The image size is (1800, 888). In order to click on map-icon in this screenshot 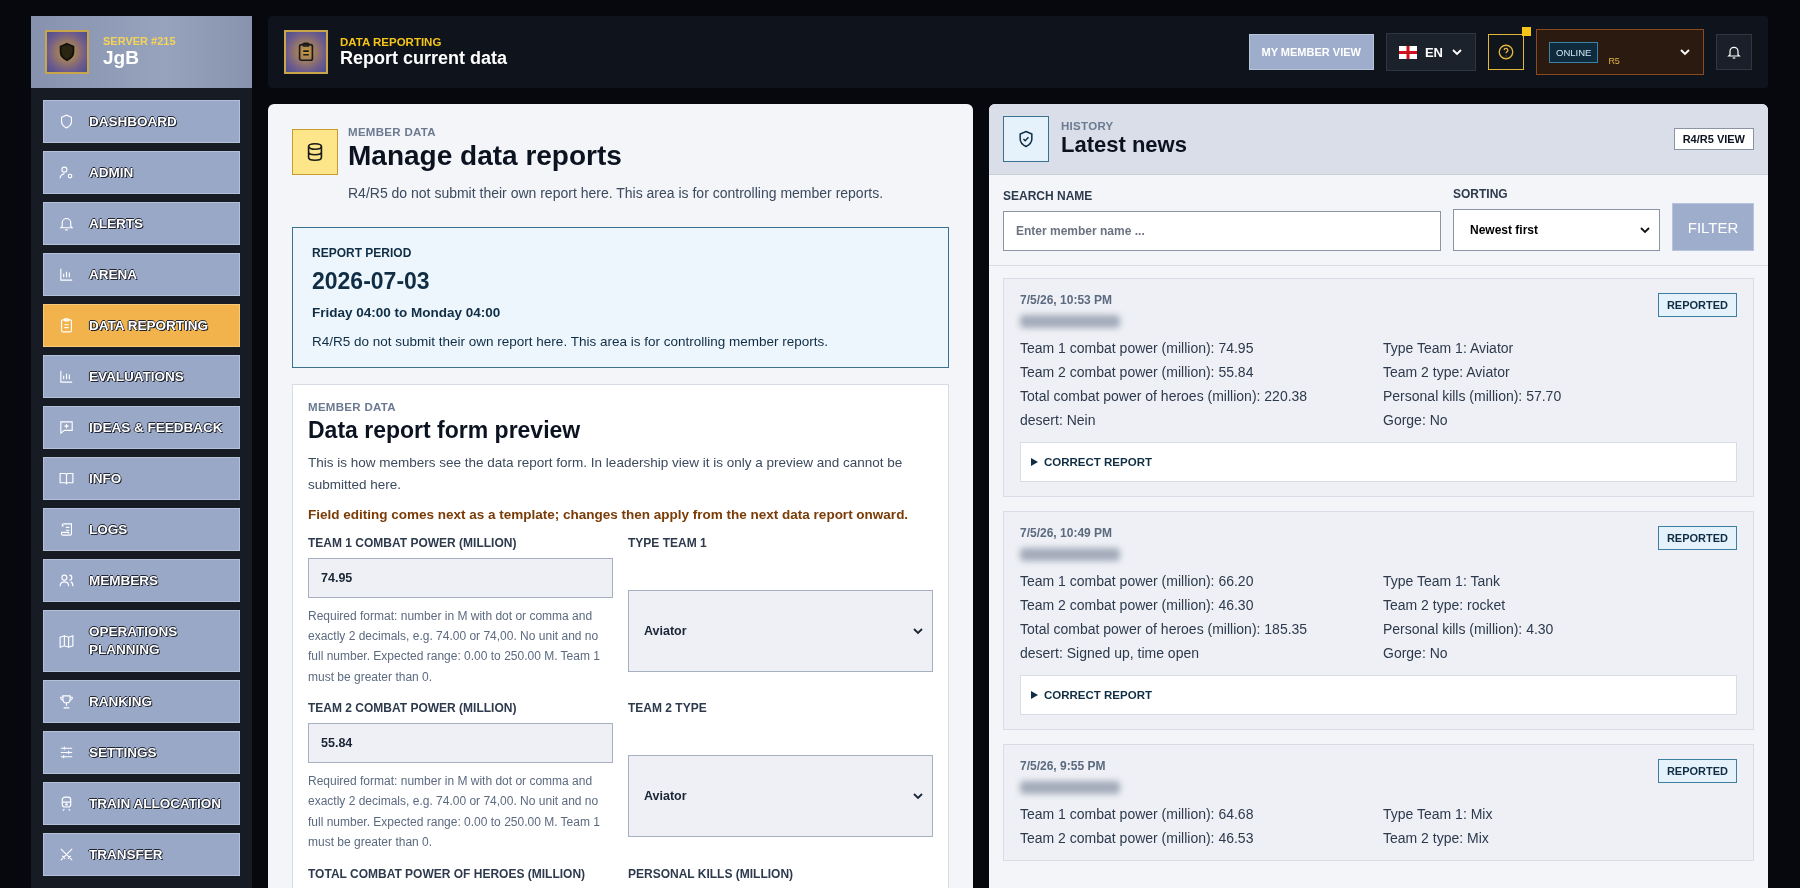, I will do `click(66, 641)`.